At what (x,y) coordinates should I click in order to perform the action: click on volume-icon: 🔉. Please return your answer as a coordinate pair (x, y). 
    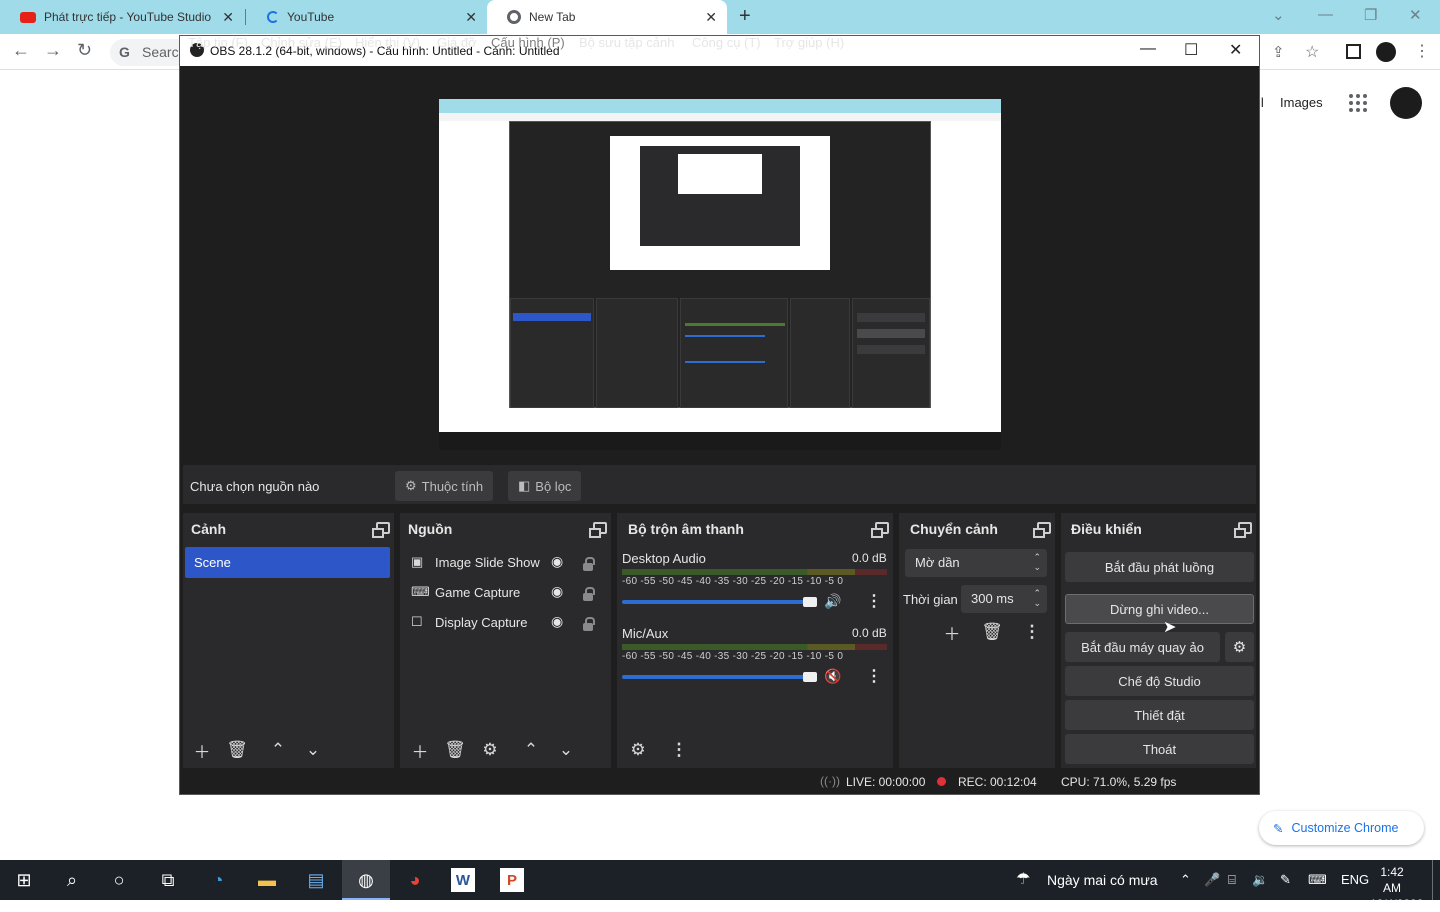
    Looking at the image, I should click on (1260, 880).